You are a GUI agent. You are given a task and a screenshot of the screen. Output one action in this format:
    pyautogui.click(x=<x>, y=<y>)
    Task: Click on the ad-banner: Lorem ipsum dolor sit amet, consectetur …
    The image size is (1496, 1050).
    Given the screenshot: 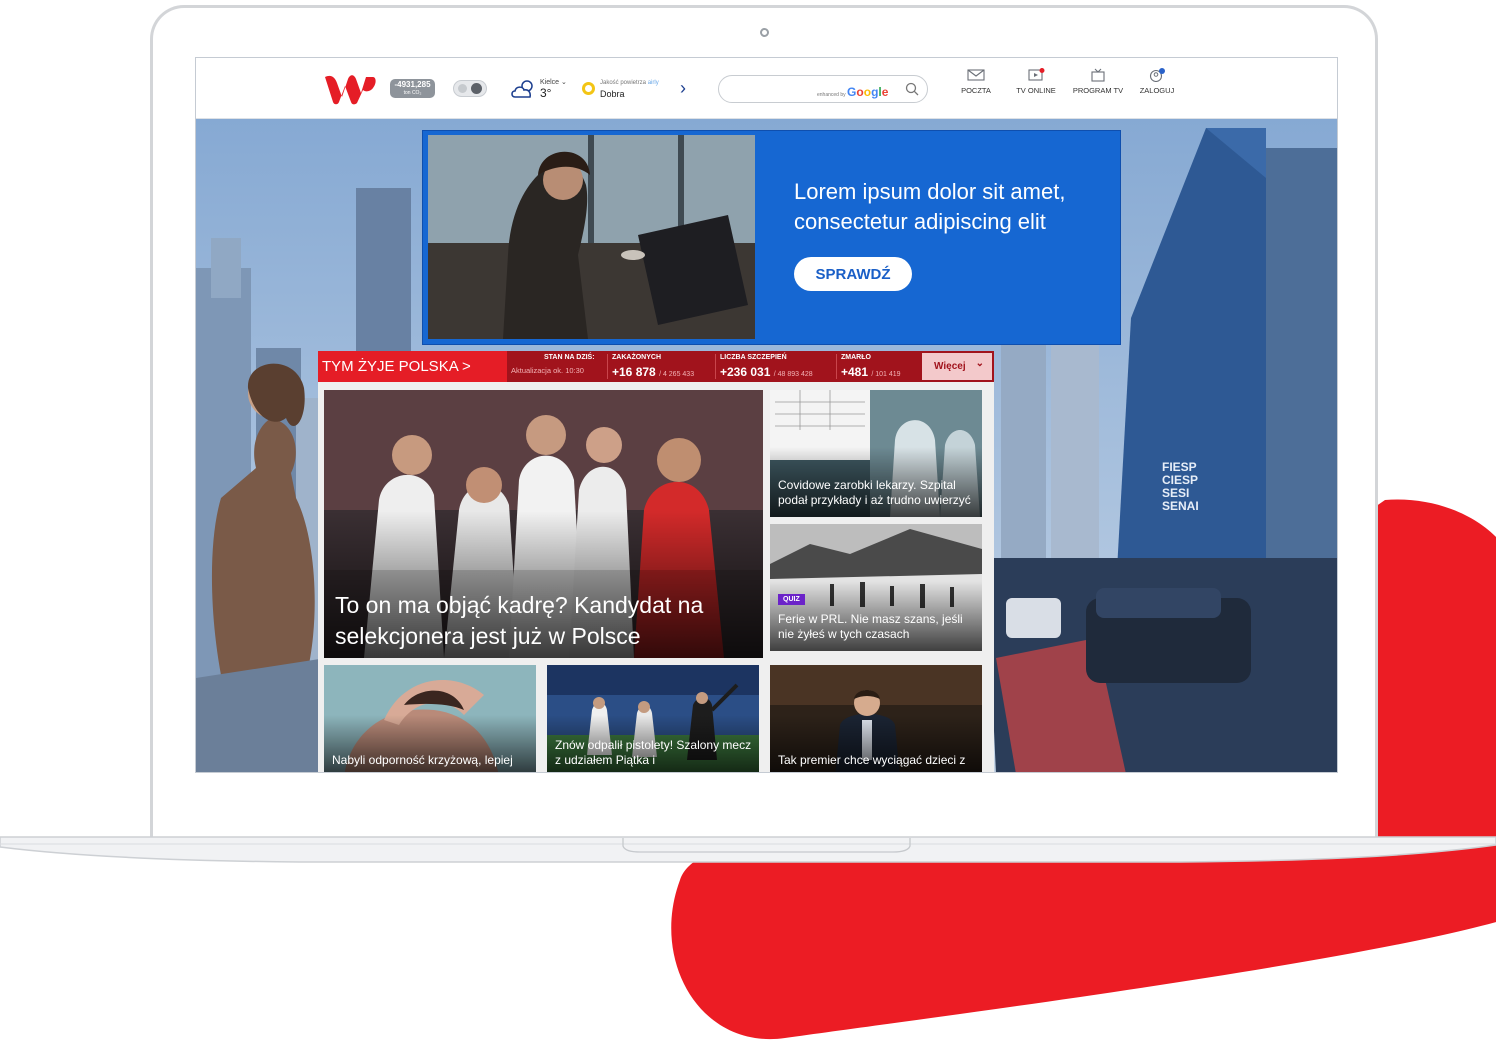 What is the action you would take?
    pyautogui.click(x=771, y=237)
    